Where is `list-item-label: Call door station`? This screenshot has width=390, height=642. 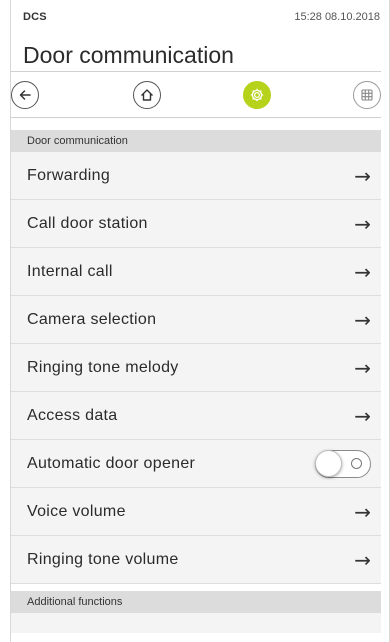 list-item-label: Call door station is located at coordinates (87, 223).